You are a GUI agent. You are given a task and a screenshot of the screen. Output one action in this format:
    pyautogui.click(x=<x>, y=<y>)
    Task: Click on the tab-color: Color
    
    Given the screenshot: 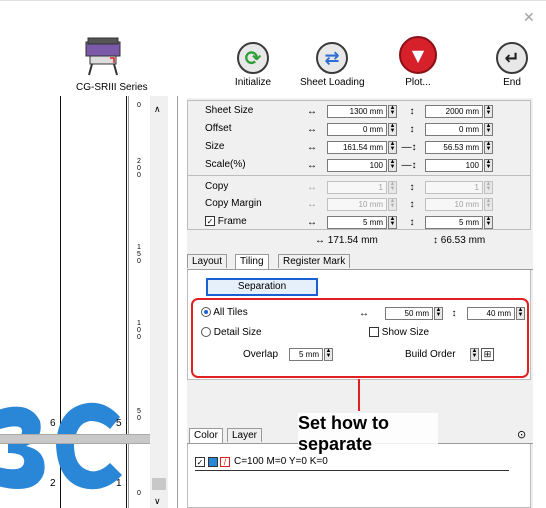 What is the action you would take?
    pyautogui.click(x=206, y=435)
    